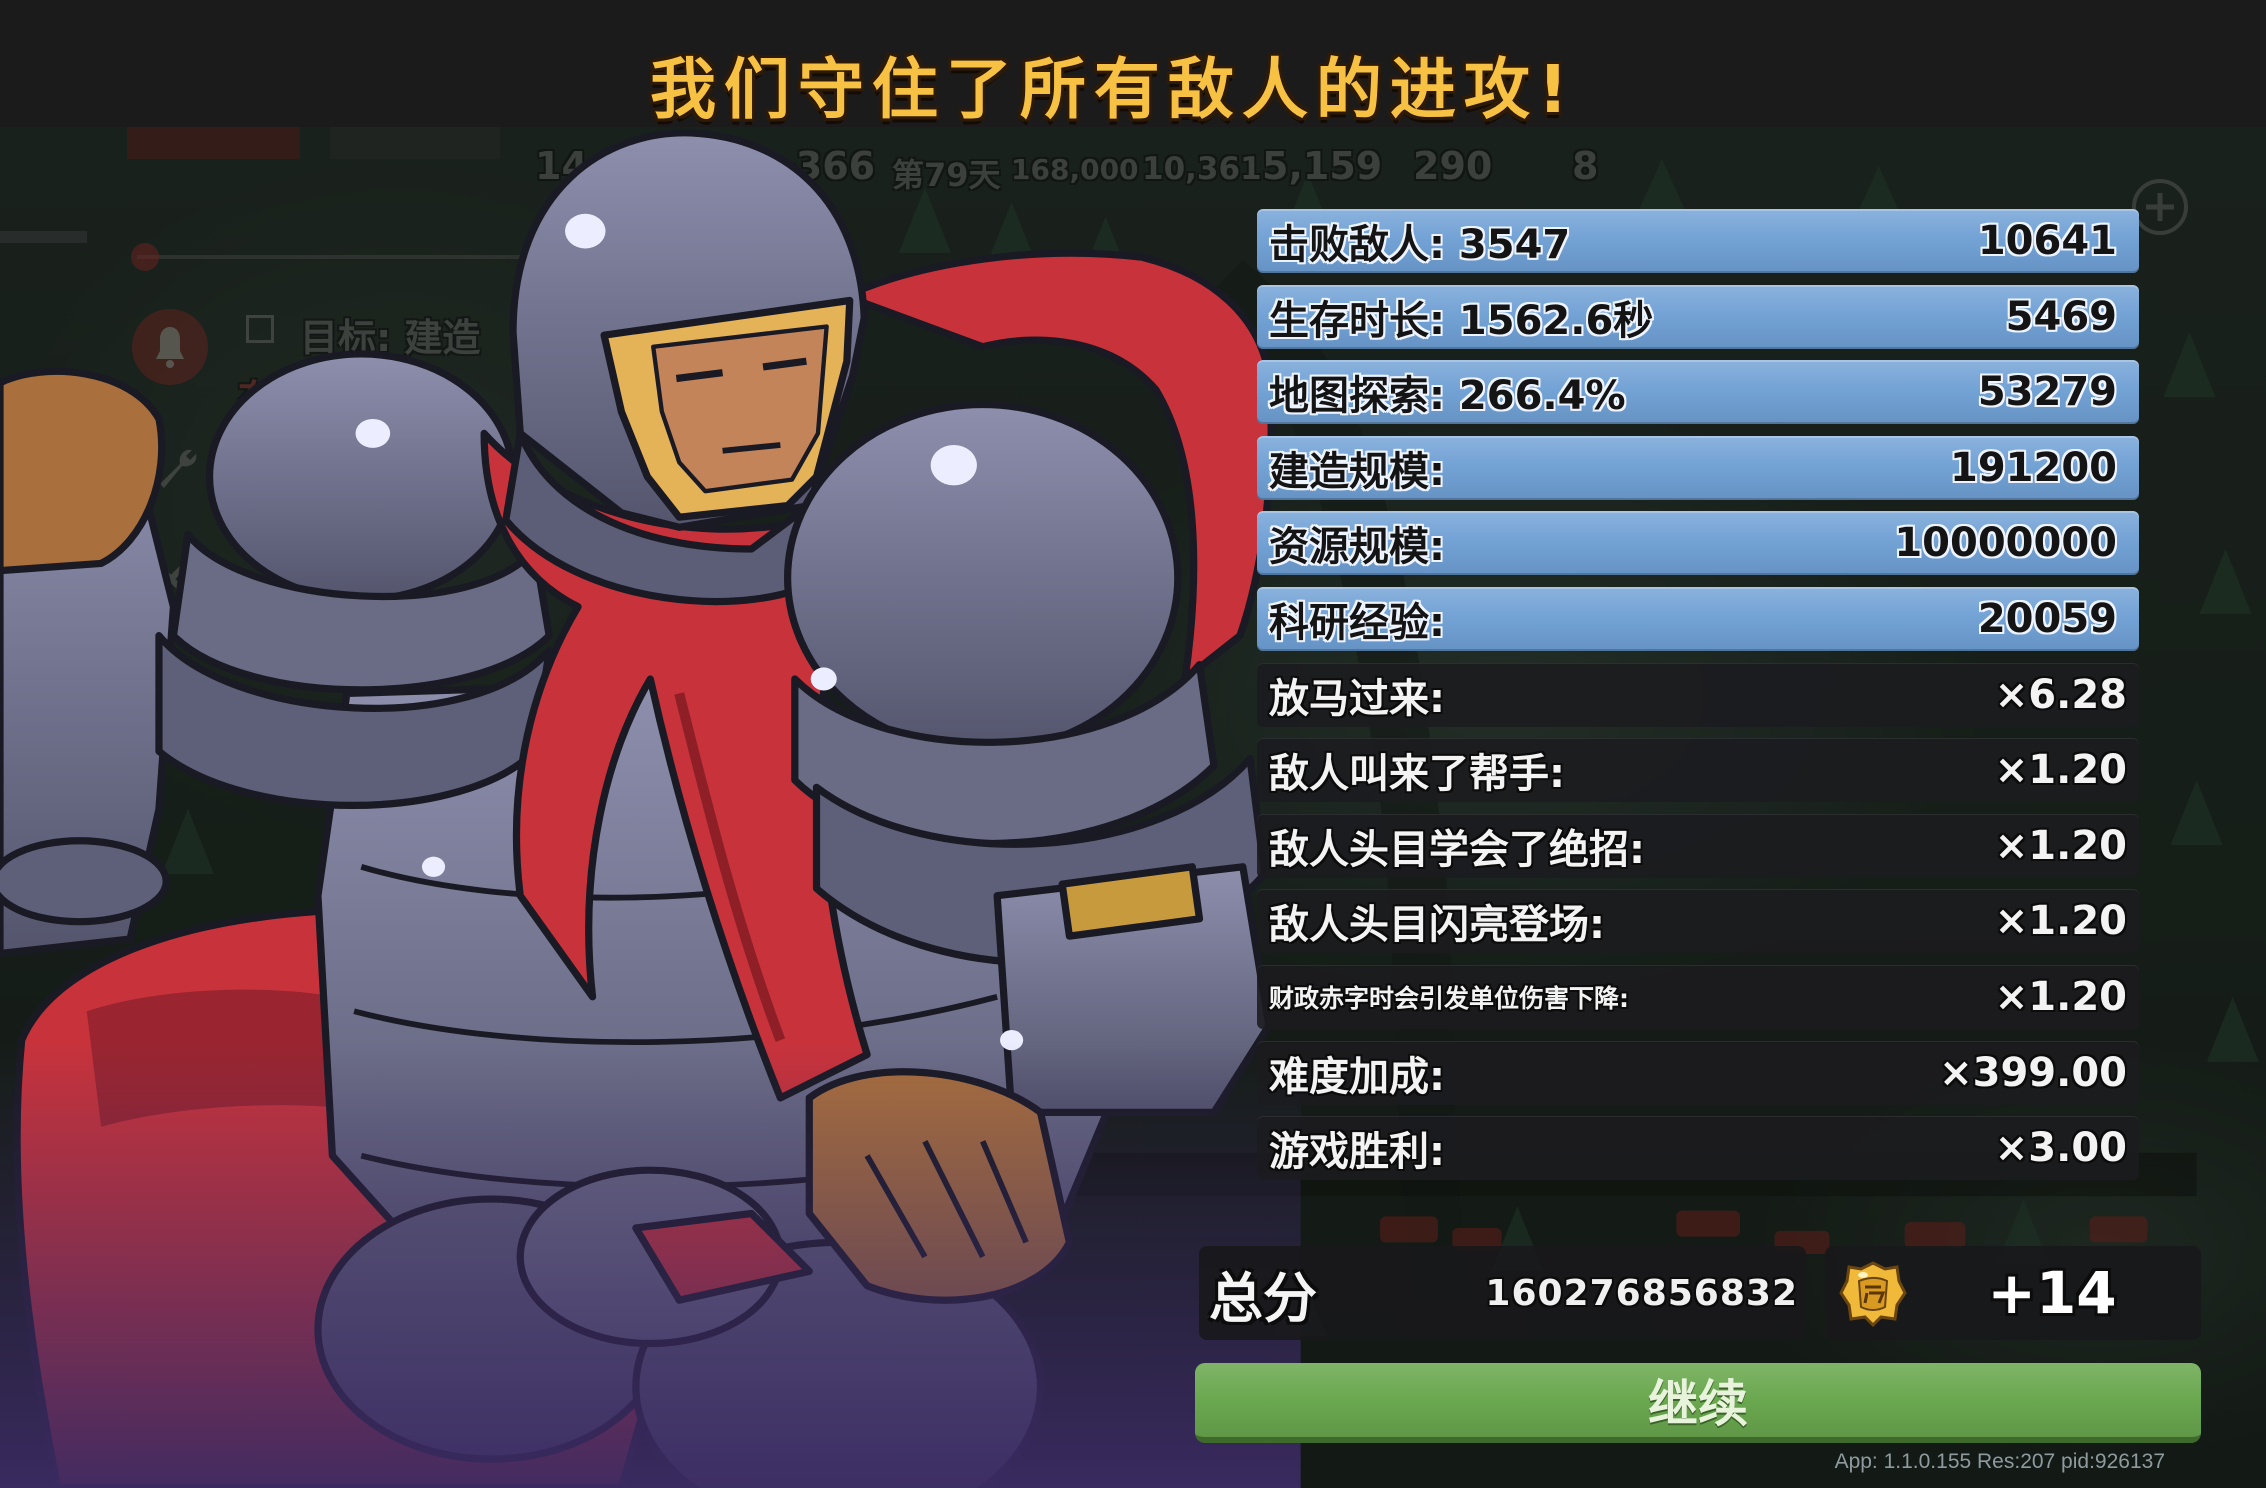 The width and height of the screenshot is (2266, 1488). Describe the element at coordinates (2047, 241) in the screenshot. I see `score-value: 10641` at that location.